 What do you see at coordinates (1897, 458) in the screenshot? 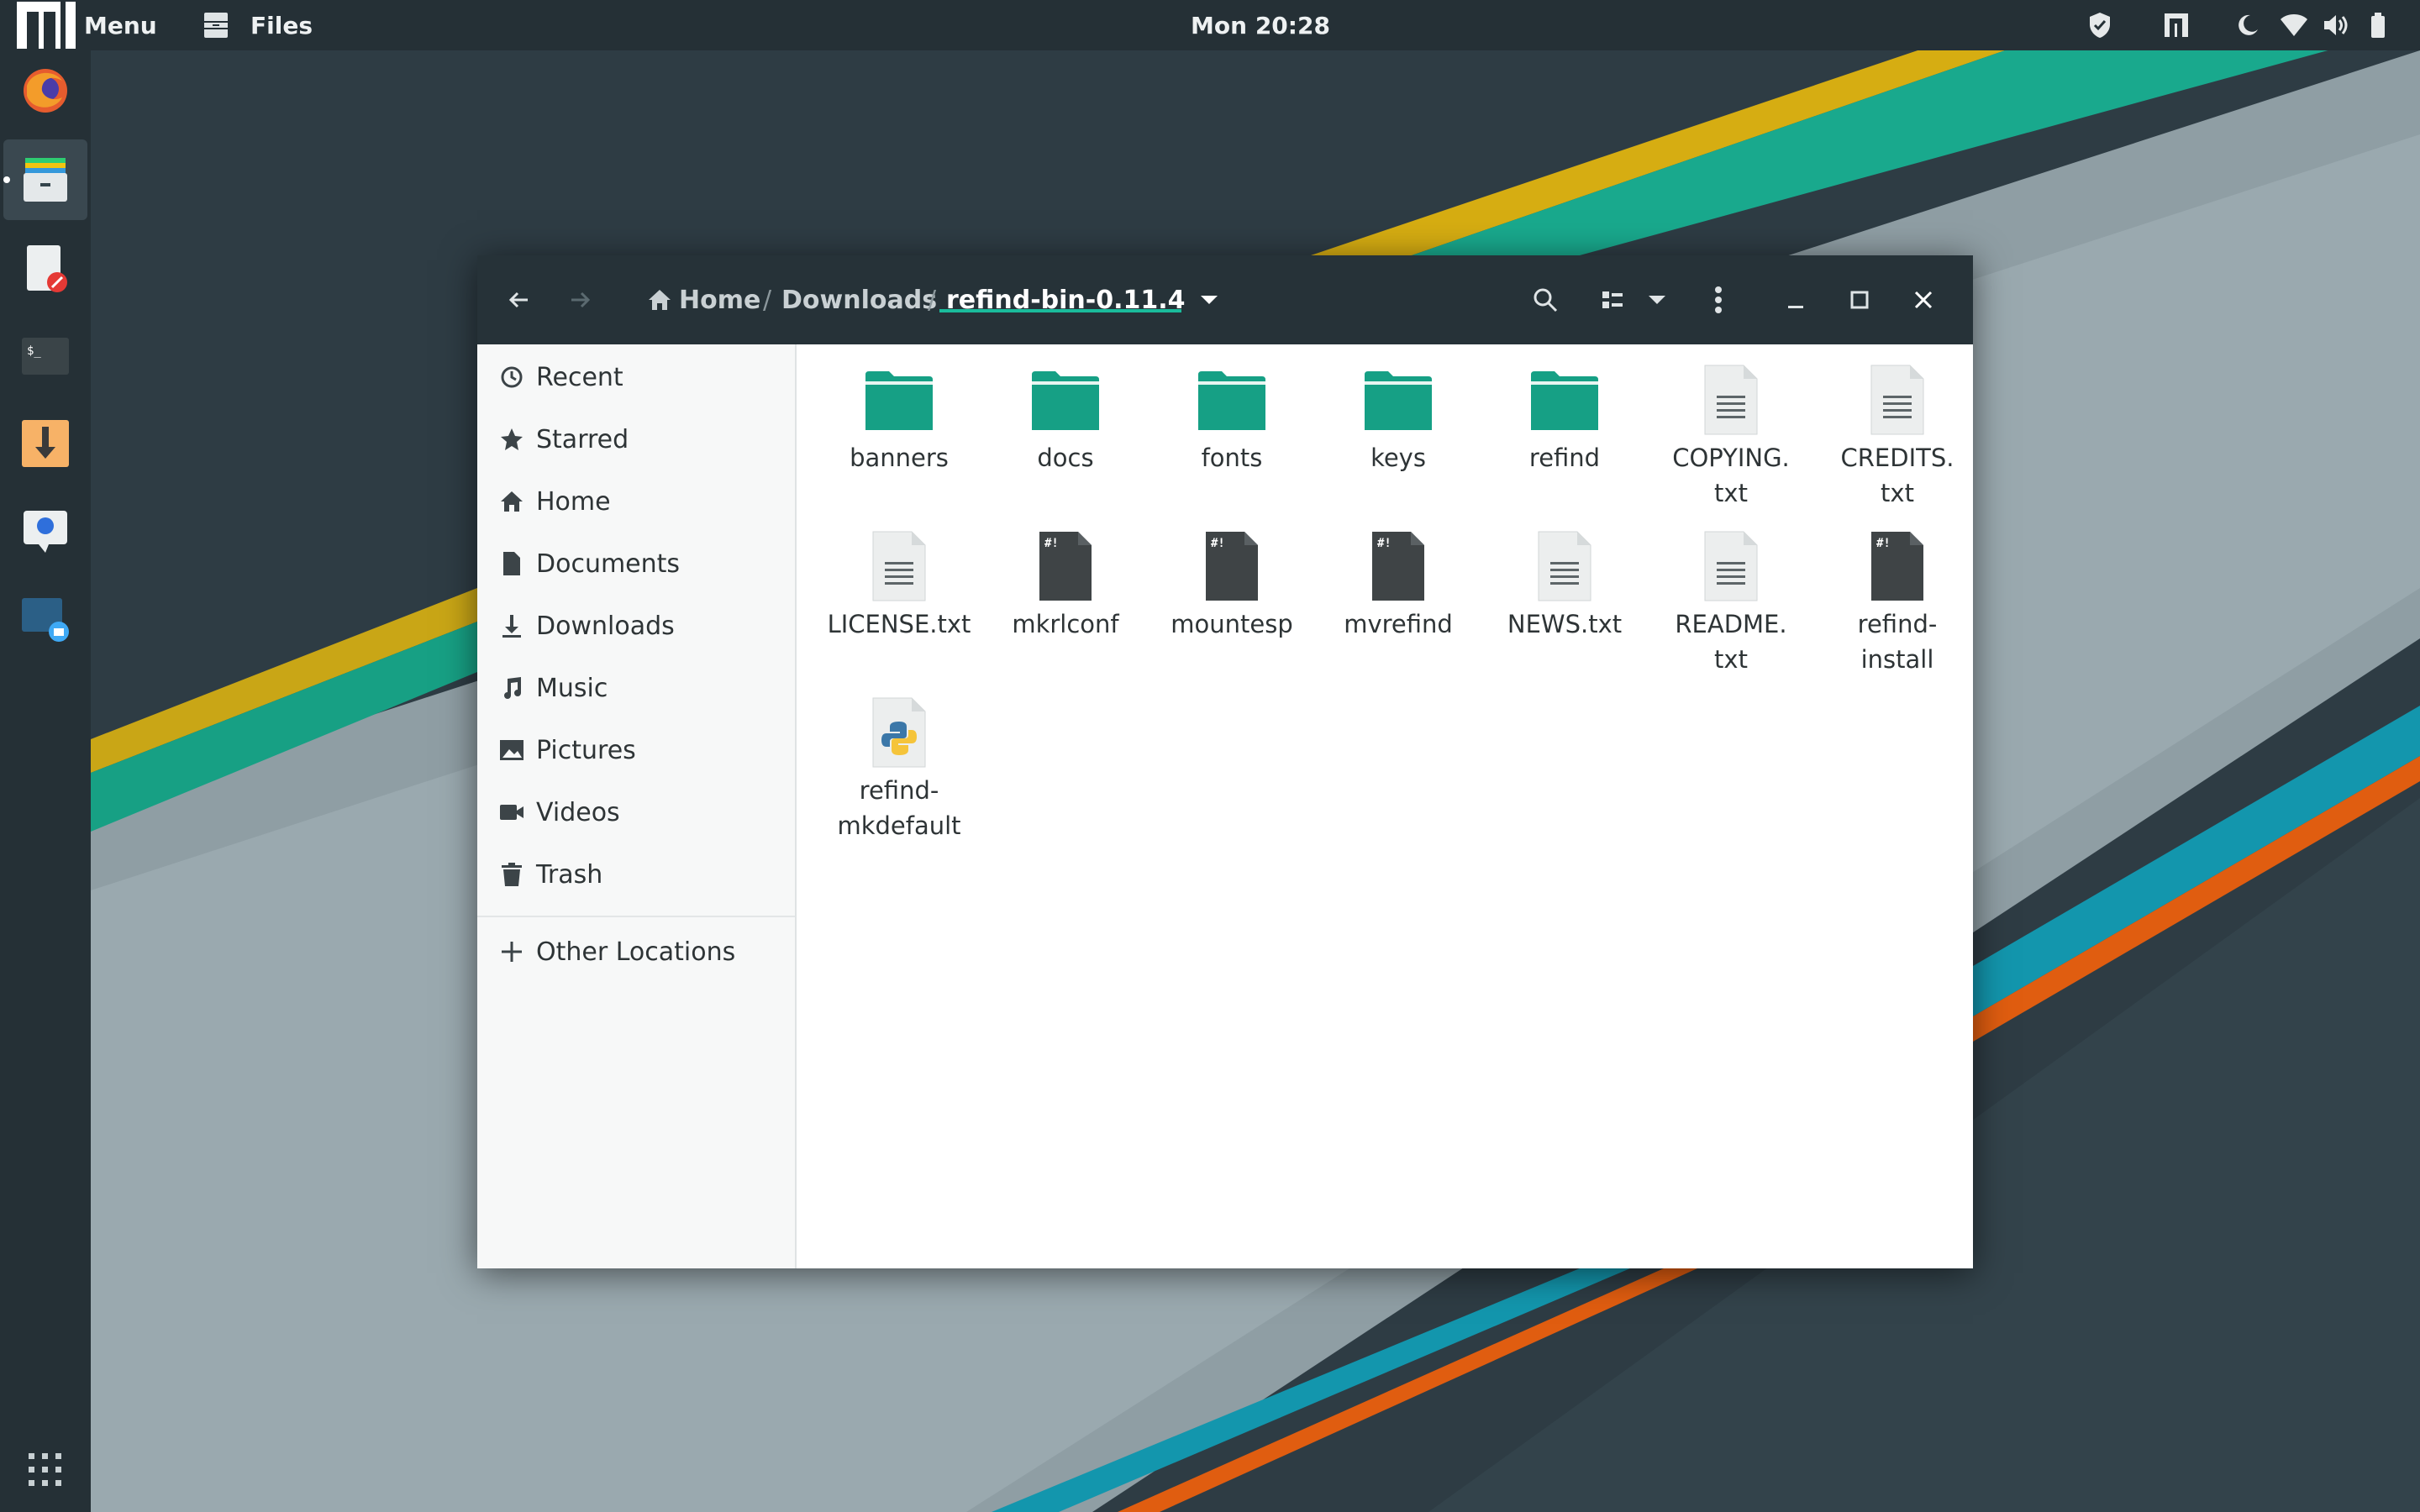
I see `file-name-line: CREDITS.` at bounding box center [1897, 458].